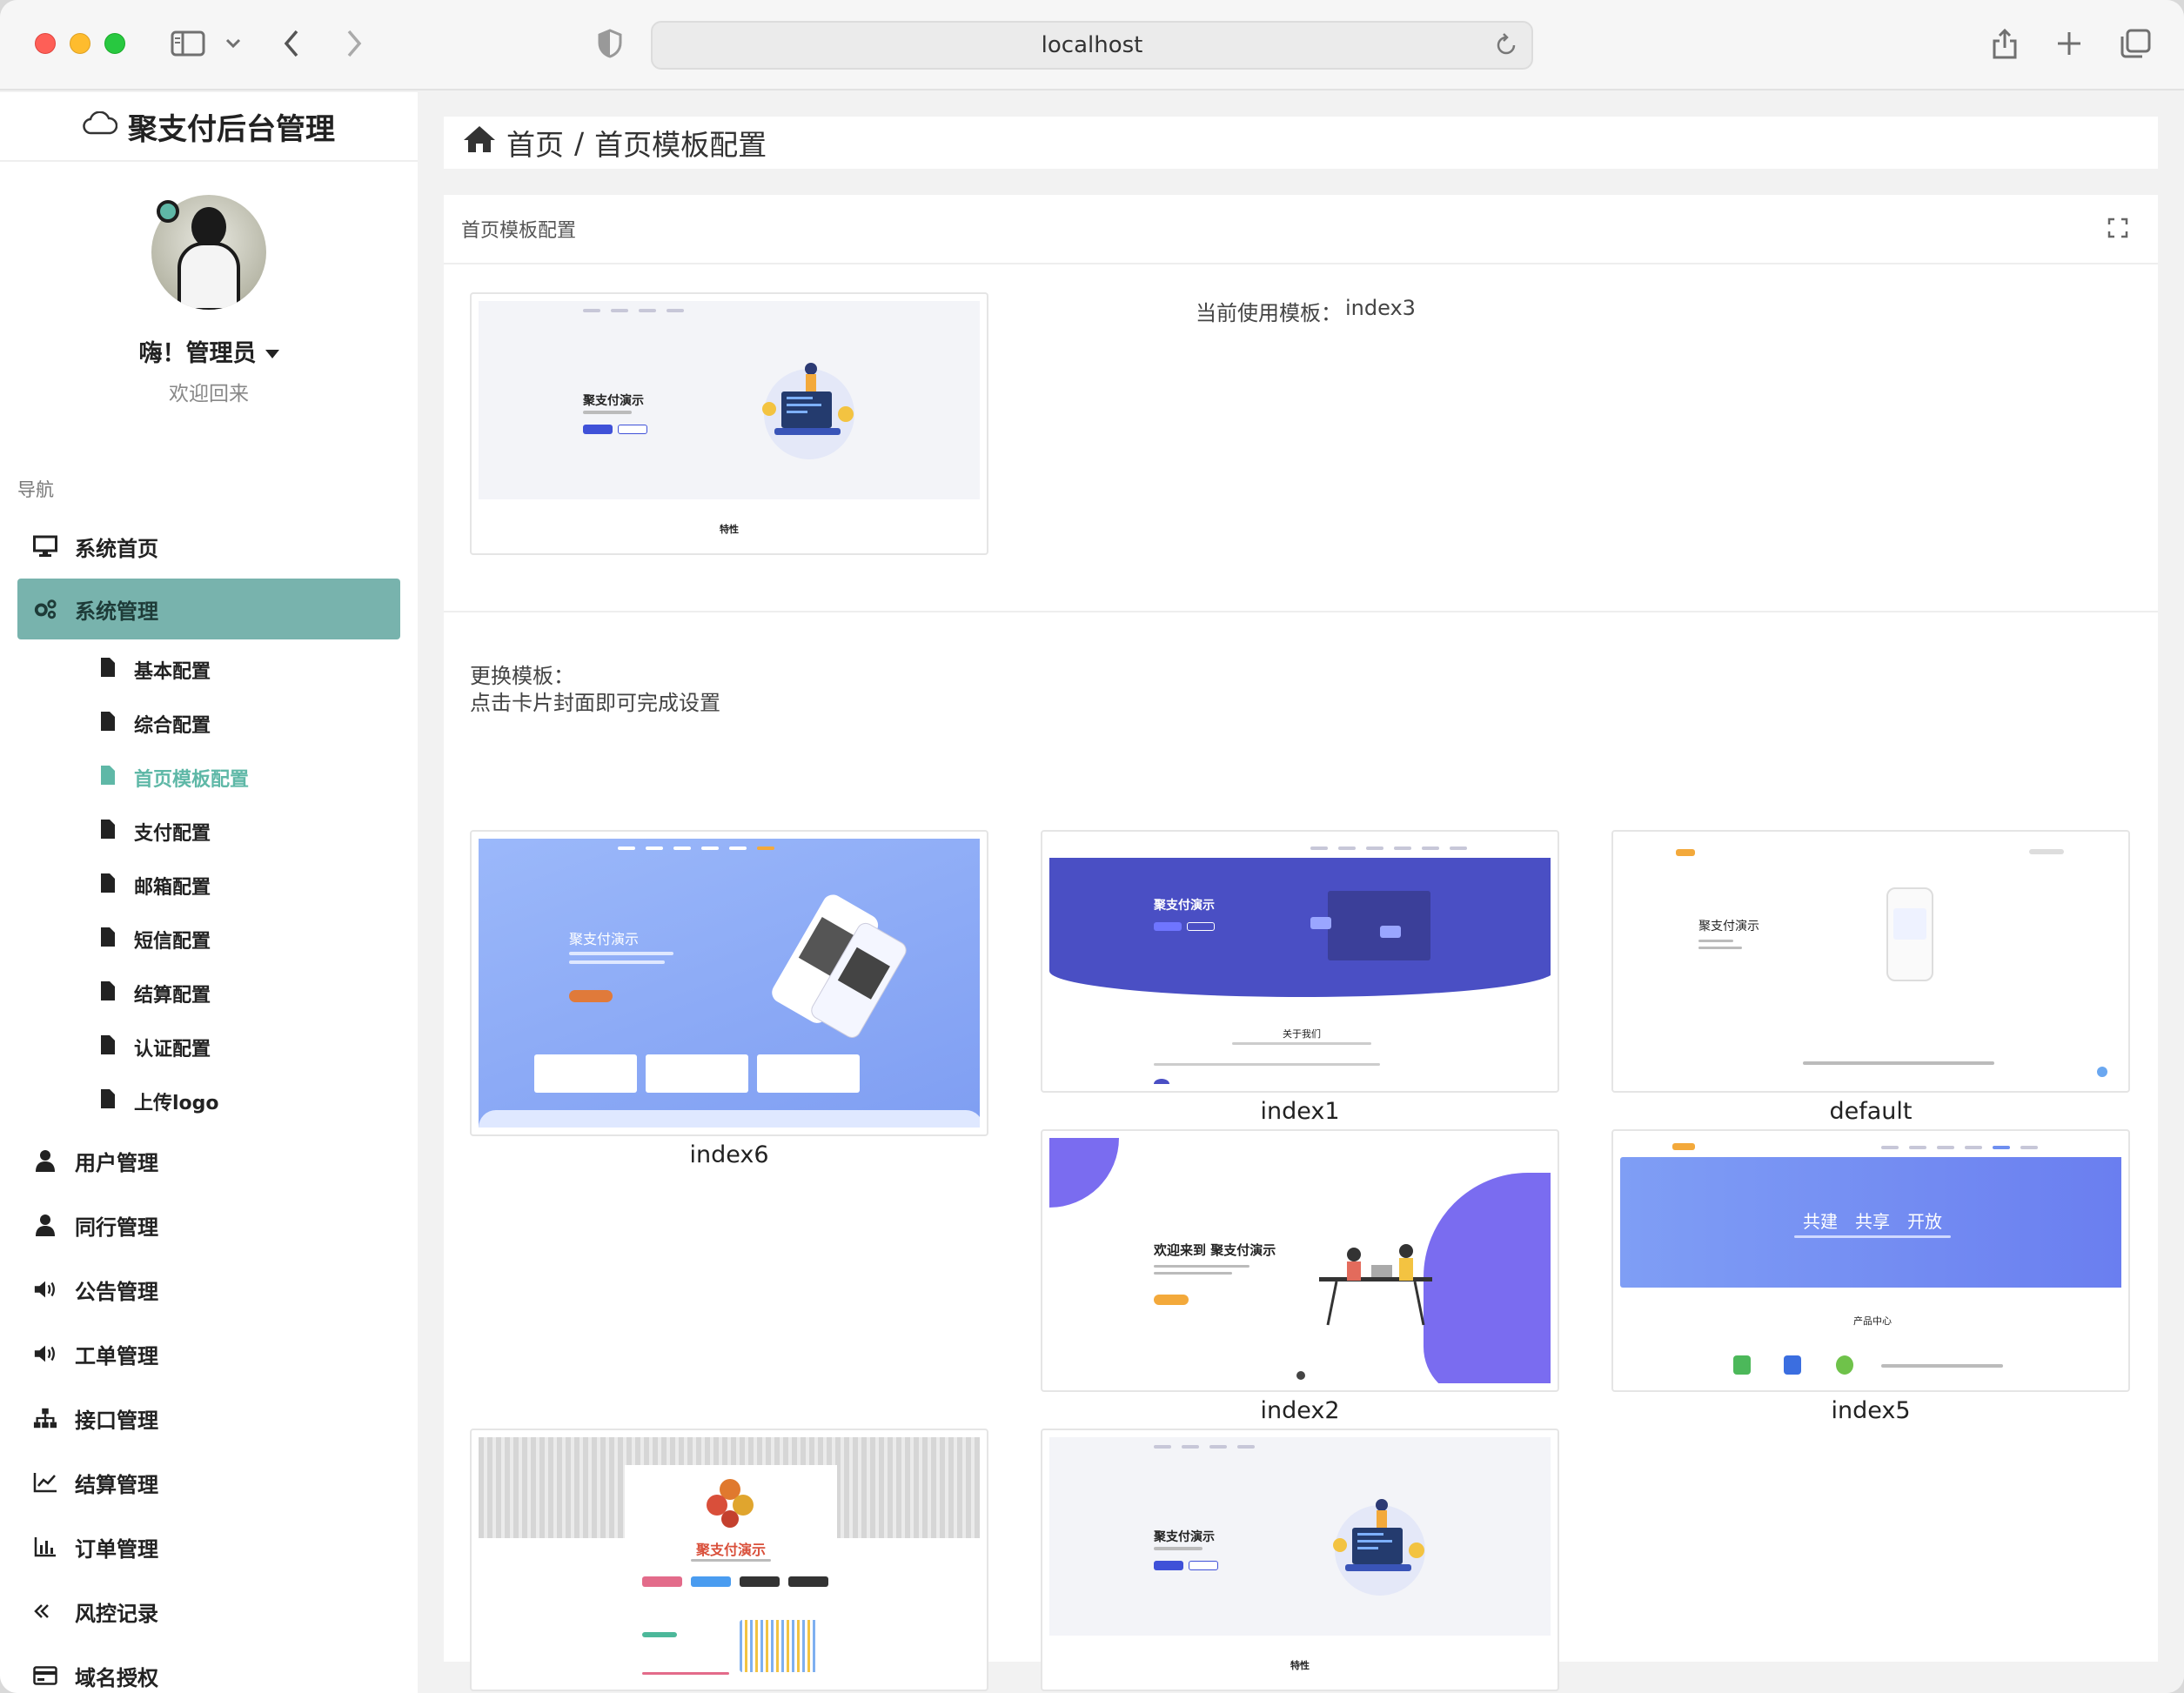 The image size is (2184, 1693). What do you see at coordinates (45, 1675) in the screenshot?
I see `credit-card-icon` at bounding box center [45, 1675].